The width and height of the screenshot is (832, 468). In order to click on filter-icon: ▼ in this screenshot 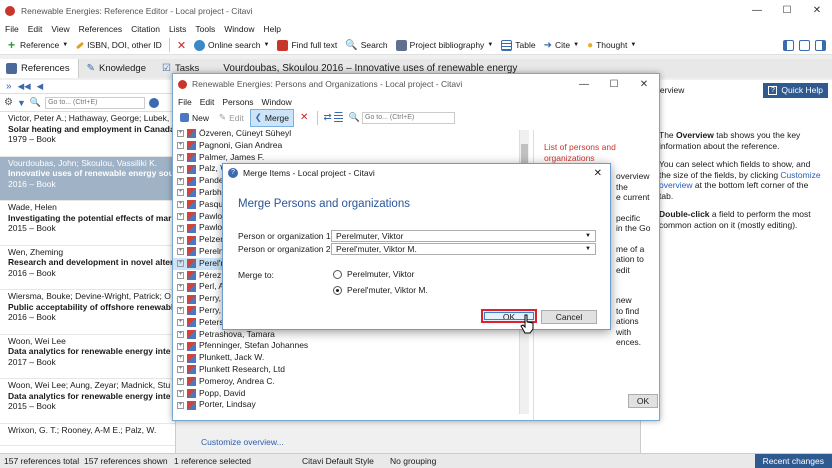, I will do `click(21, 103)`.